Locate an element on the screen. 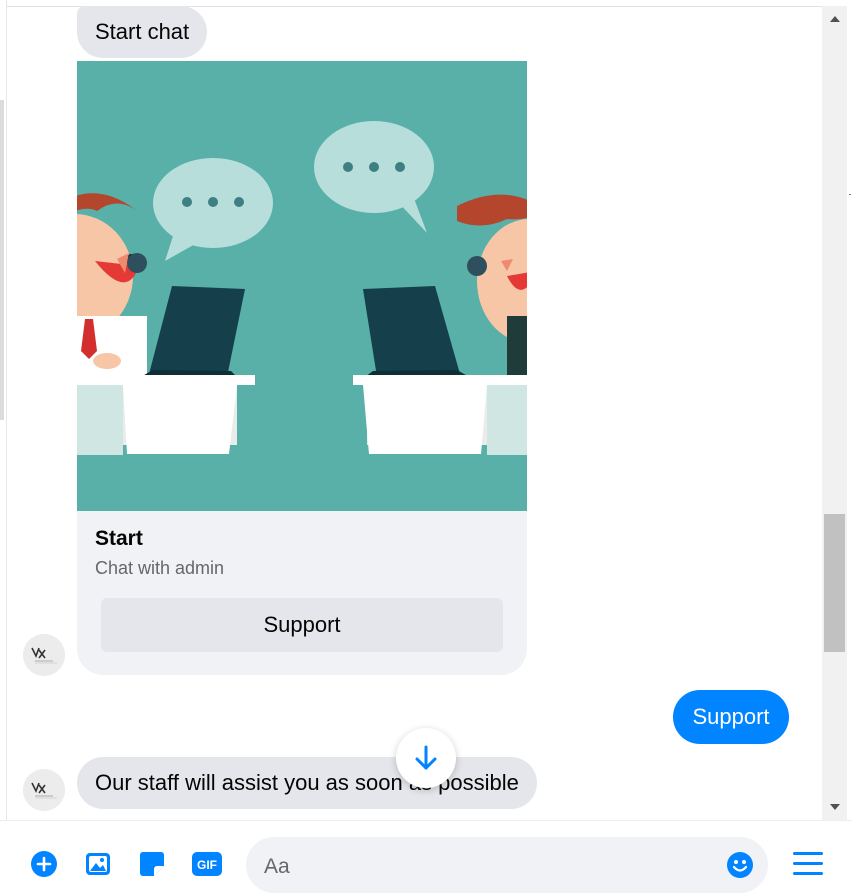 The width and height of the screenshot is (852, 893). card-title: Start is located at coordinates (119, 538).